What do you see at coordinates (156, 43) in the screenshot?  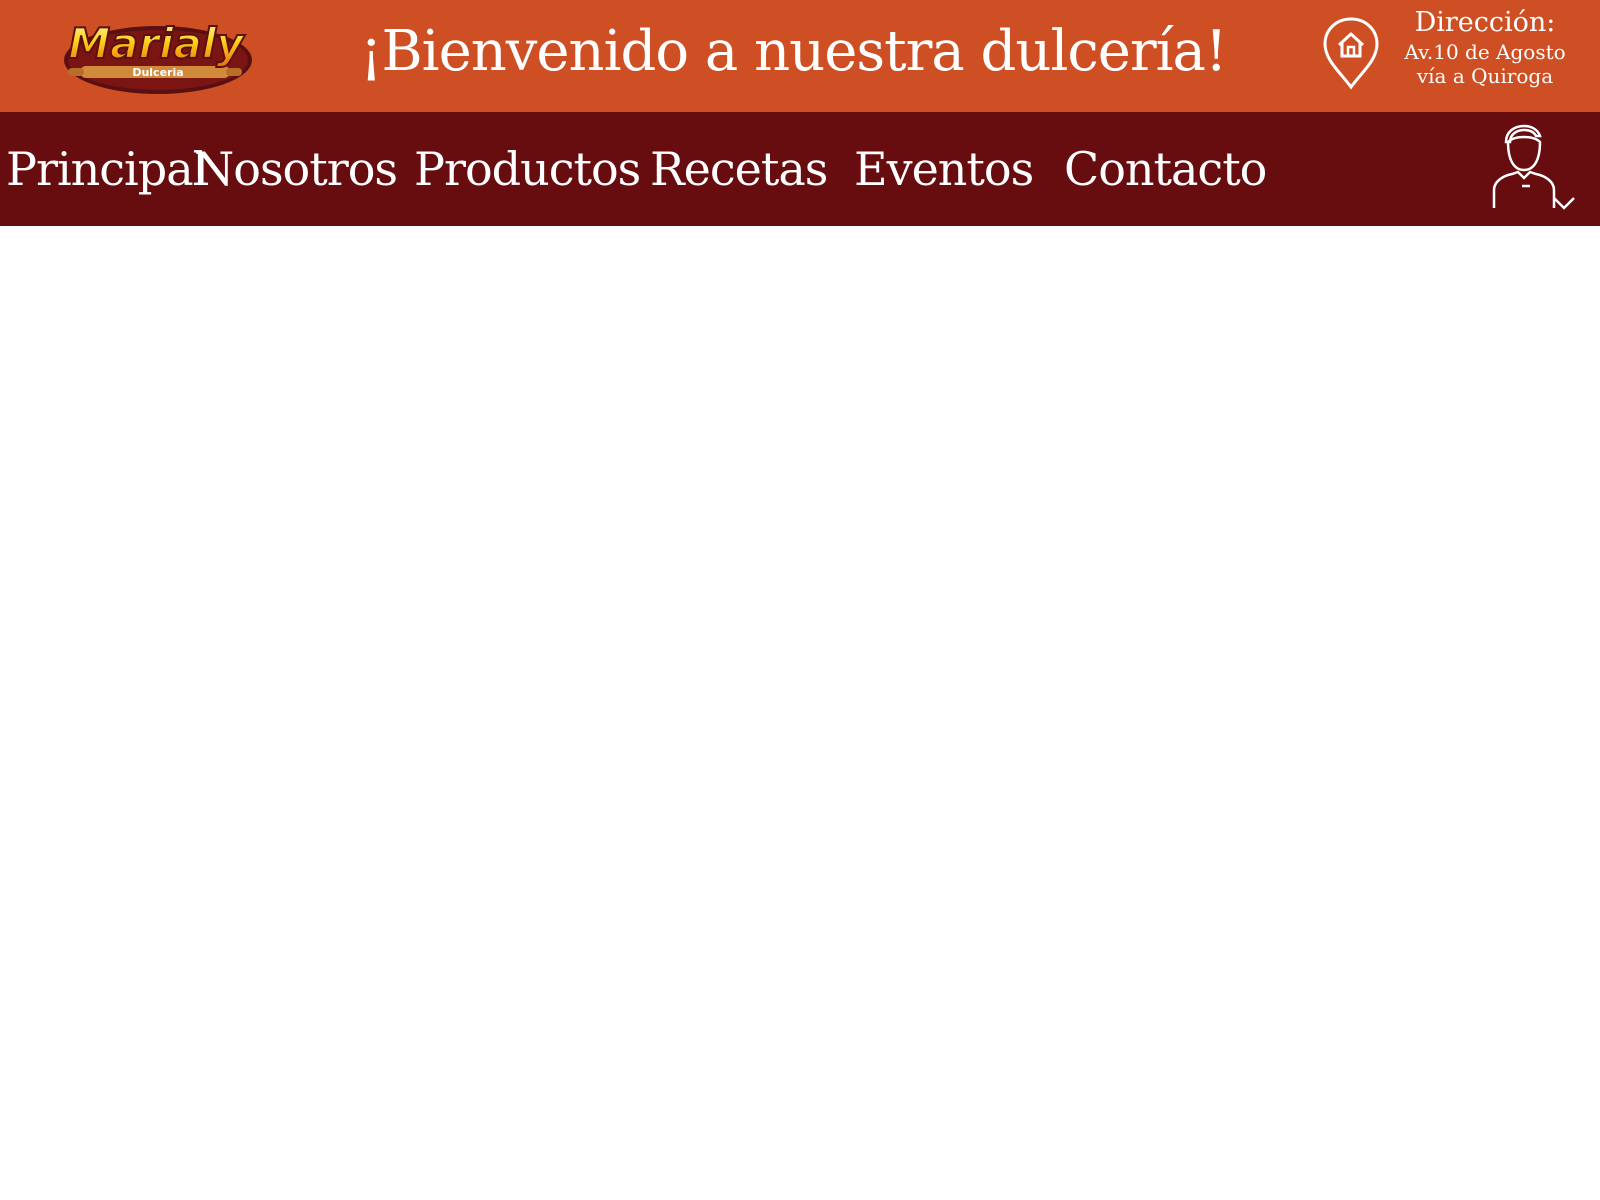 I see `logo-brand-text: Marialy` at bounding box center [156, 43].